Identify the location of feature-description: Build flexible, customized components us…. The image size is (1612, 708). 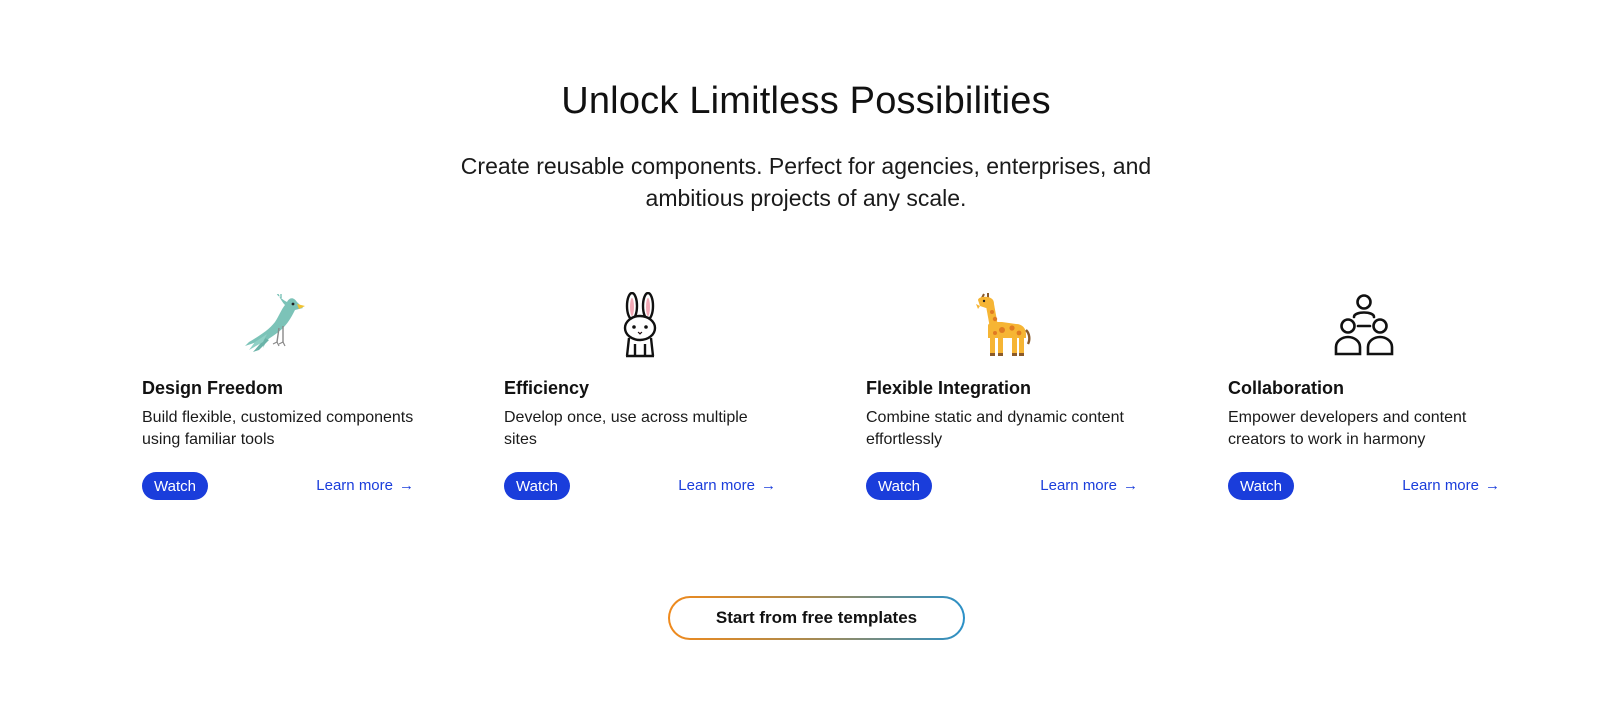
(278, 428).